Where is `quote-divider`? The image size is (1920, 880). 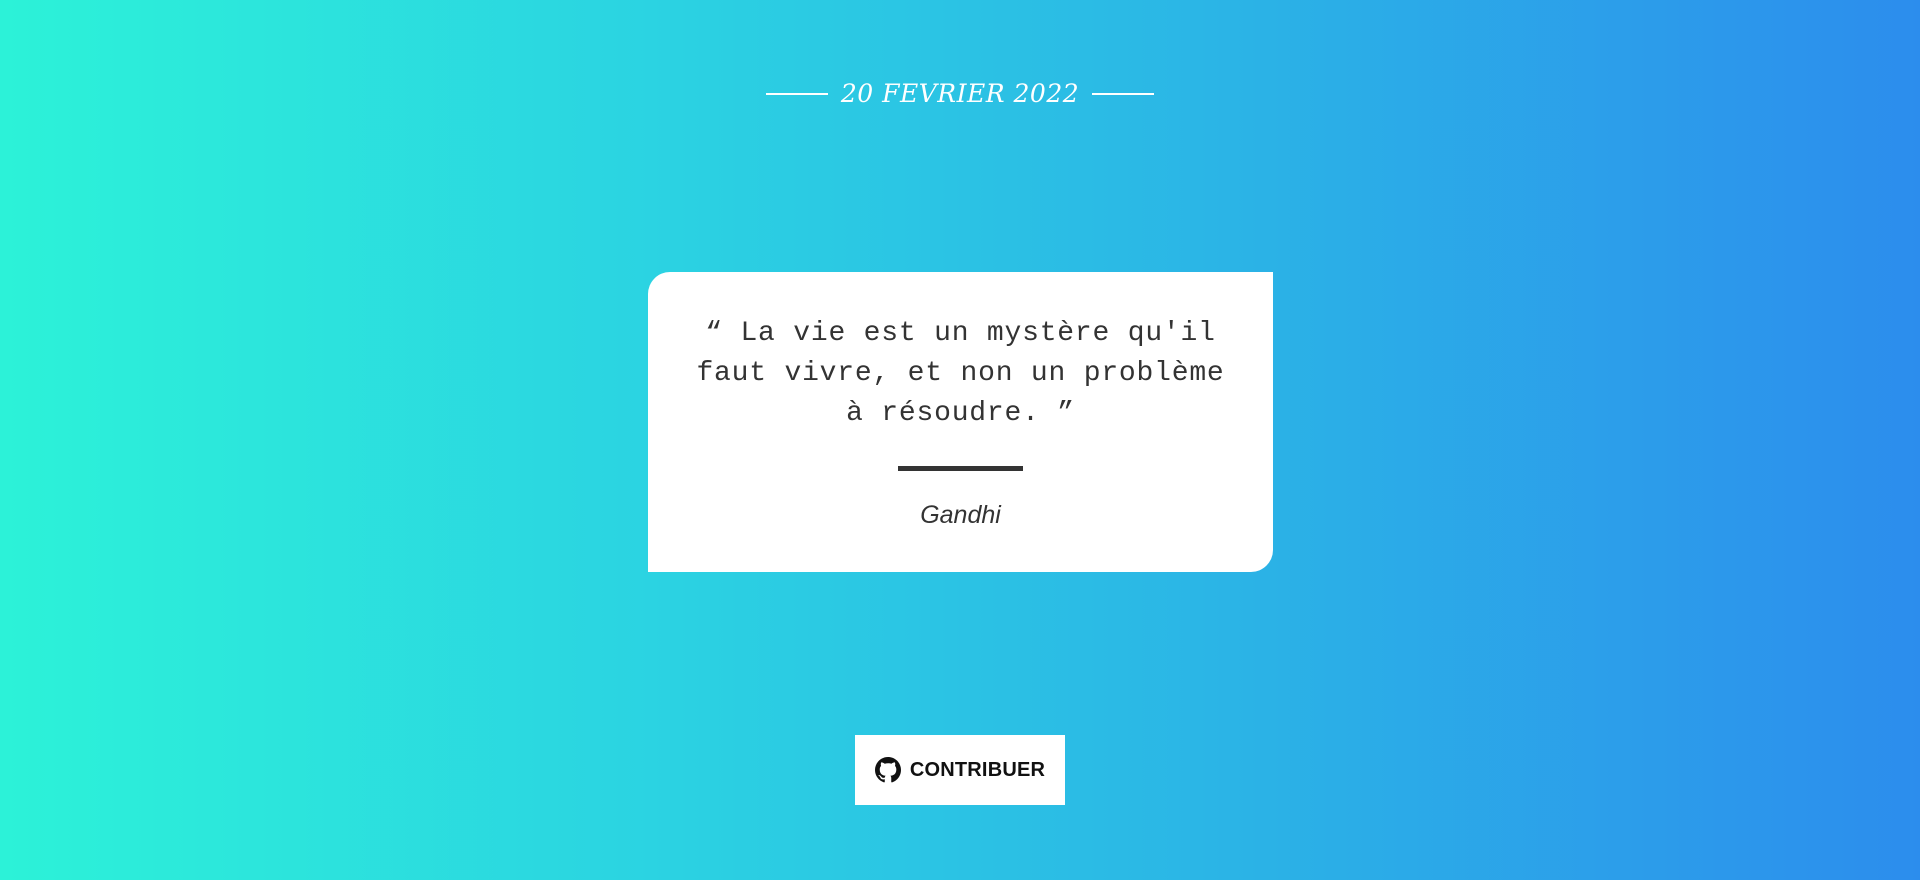 quote-divider is located at coordinates (960, 468).